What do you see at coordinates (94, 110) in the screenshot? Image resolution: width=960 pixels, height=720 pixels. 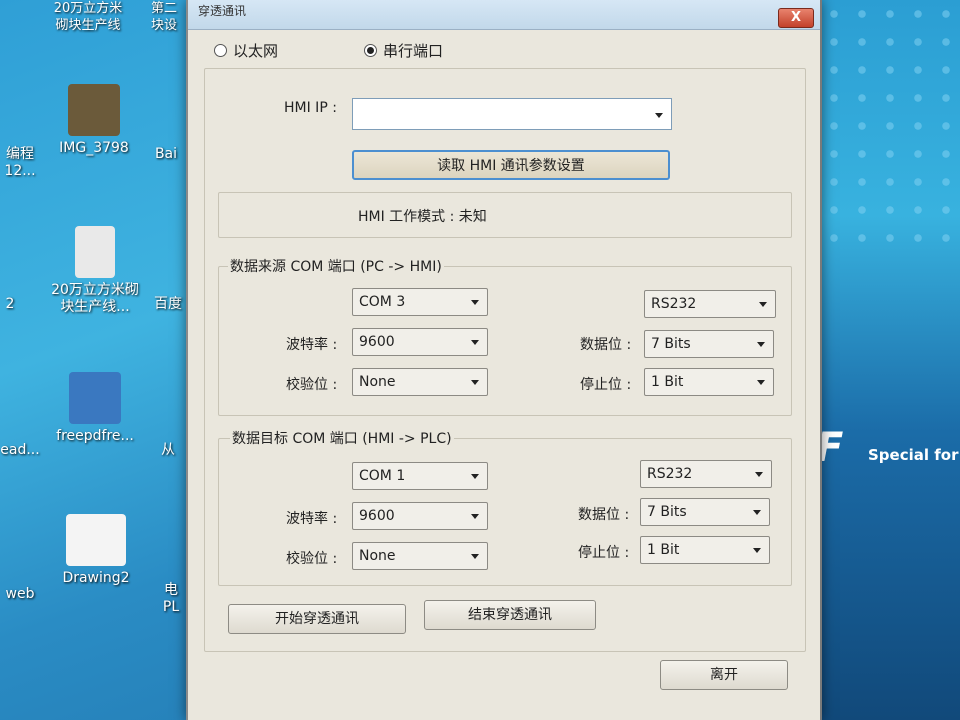 I see `image-file-icon` at bounding box center [94, 110].